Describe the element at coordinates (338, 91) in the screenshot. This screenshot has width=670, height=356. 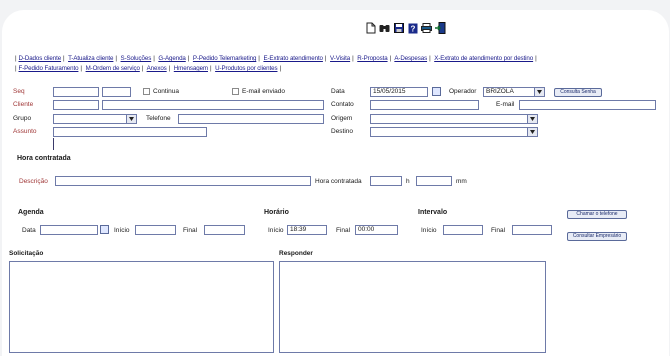
I see `data-label: Data` at that location.